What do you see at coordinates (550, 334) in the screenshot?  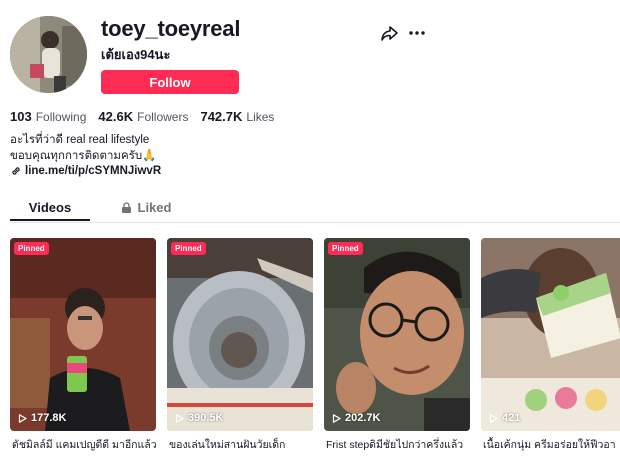 I see `video-thumbnail: 421` at bounding box center [550, 334].